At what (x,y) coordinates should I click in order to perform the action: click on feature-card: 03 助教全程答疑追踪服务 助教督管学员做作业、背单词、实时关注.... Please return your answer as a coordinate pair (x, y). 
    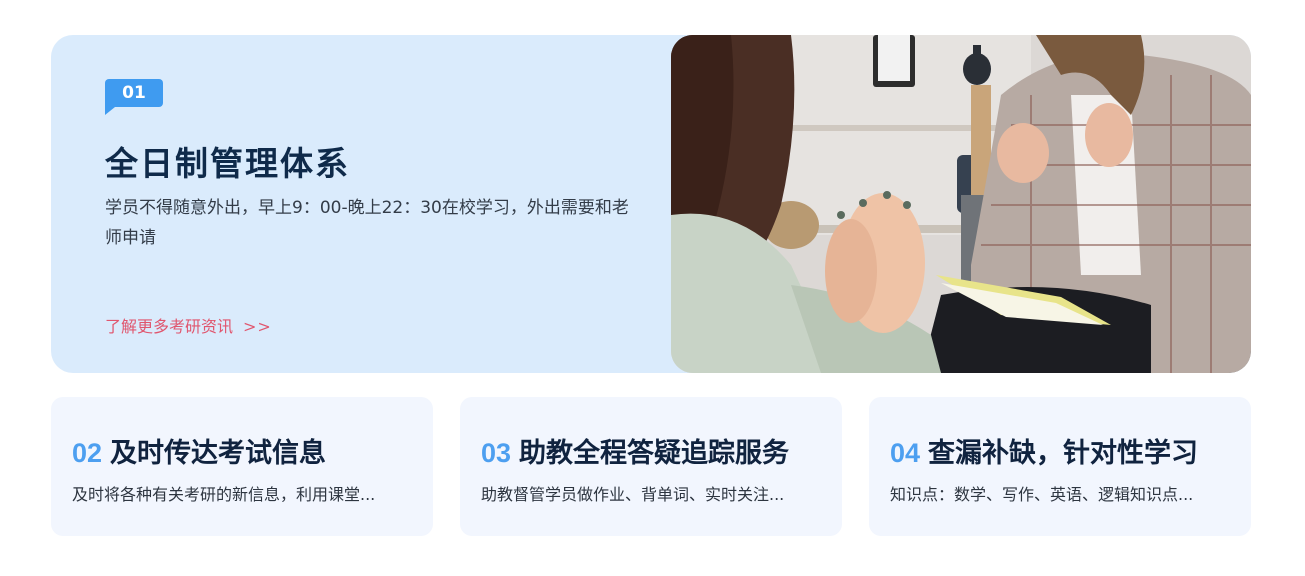
    Looking at the image, I should click on (651, 466).